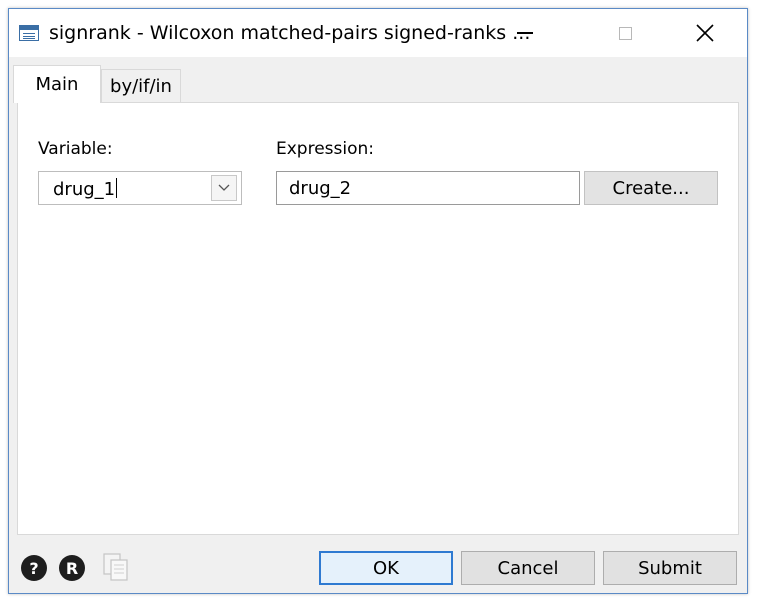  I want to click on minimize-button, so click(525, 33).